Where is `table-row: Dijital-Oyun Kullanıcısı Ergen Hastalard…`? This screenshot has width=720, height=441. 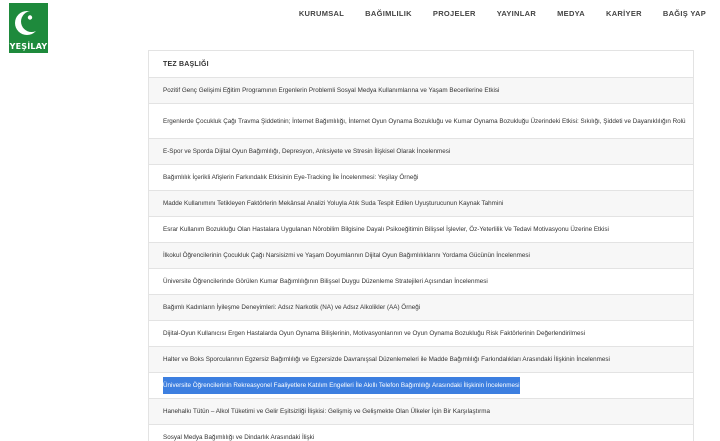 table-row: Dijital-Oyun Kullanıcısı Ergen Hastalard… is located at coordinates (421, 334).